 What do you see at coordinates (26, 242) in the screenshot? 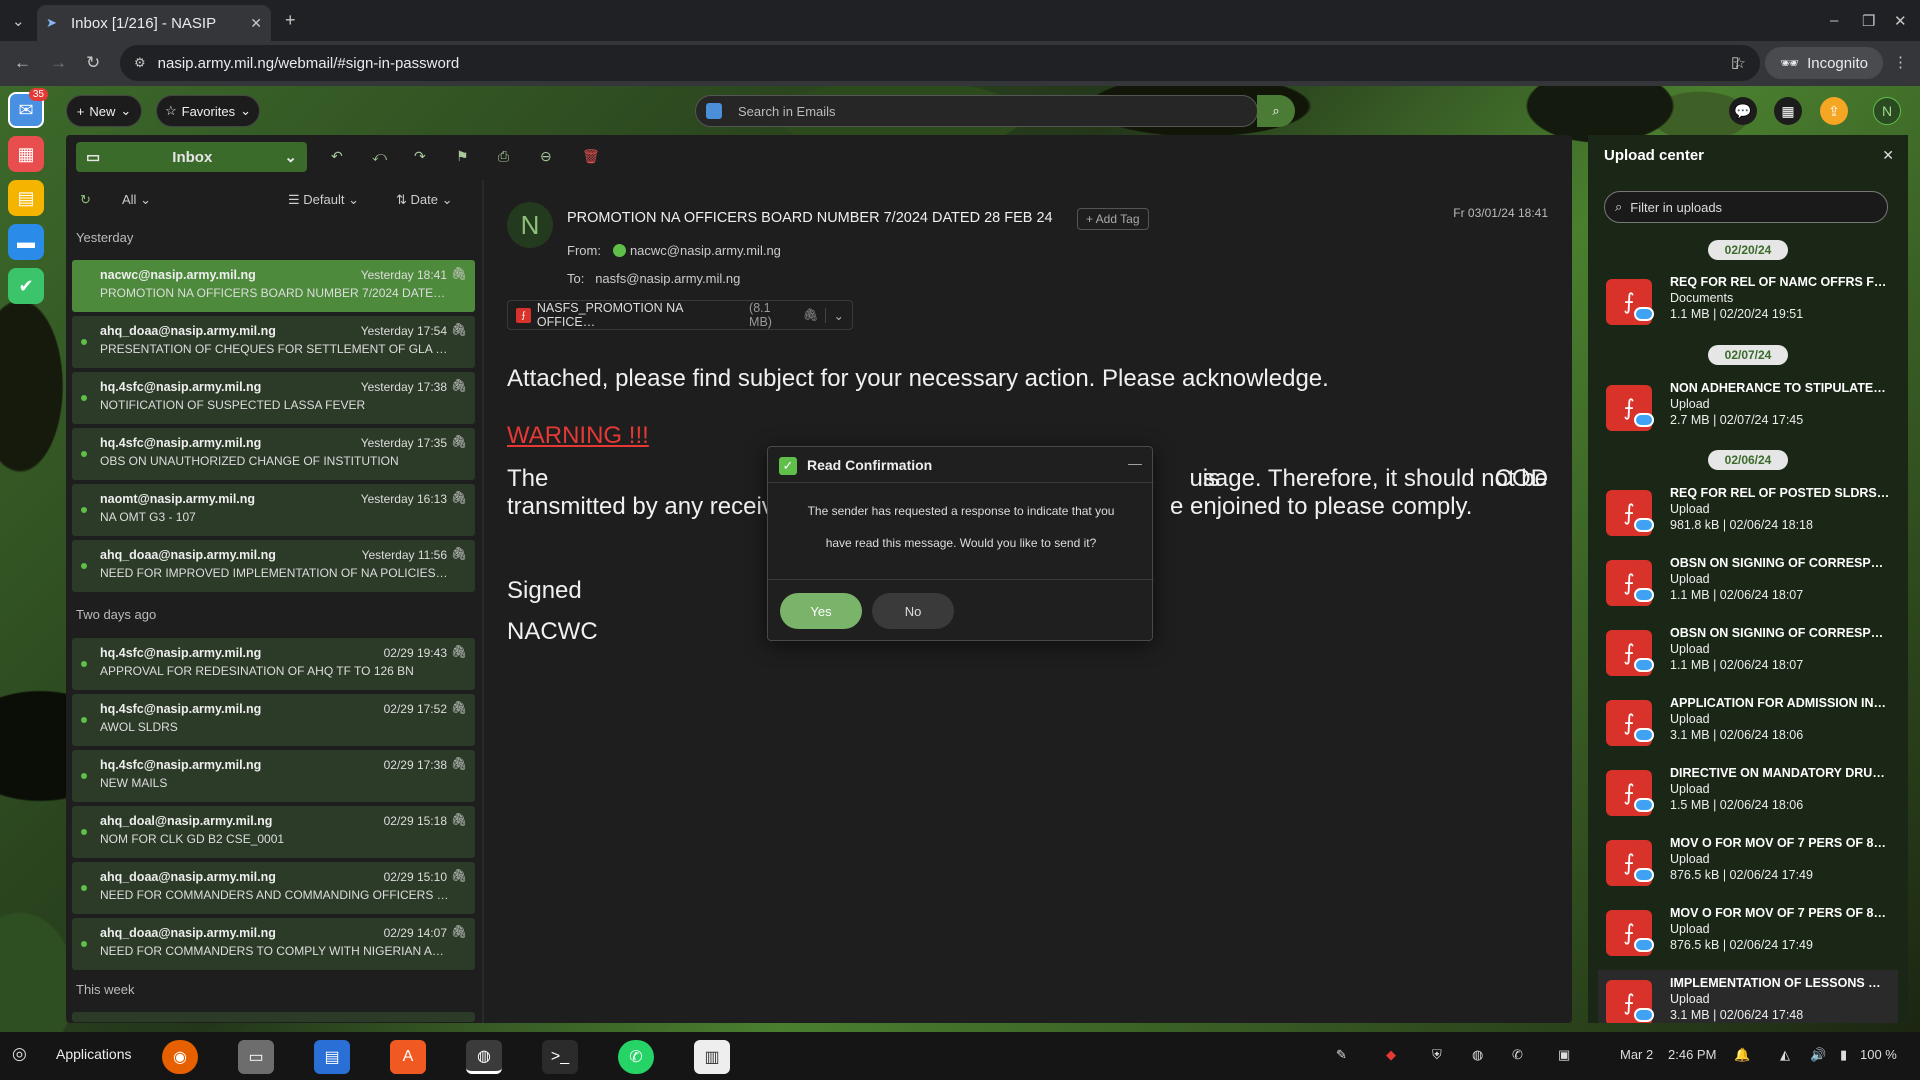
I see `rail-drive-app: ▬` at bounding box center [26, 242].